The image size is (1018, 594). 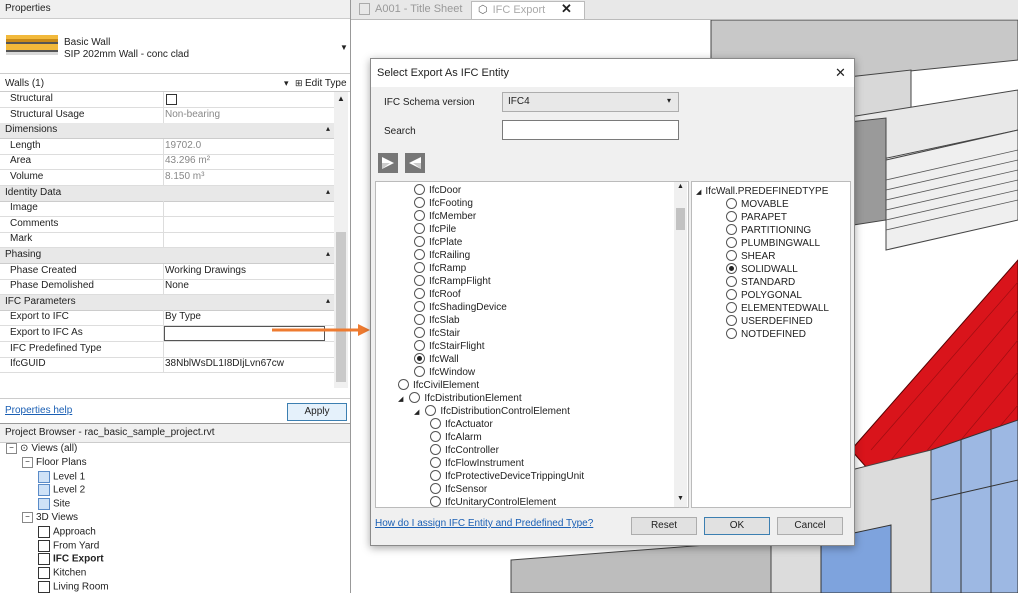 What do you see at coordinates (171, 99) in the screenshot?
I see `structural-checkbox` at bounding box center [171, 99].